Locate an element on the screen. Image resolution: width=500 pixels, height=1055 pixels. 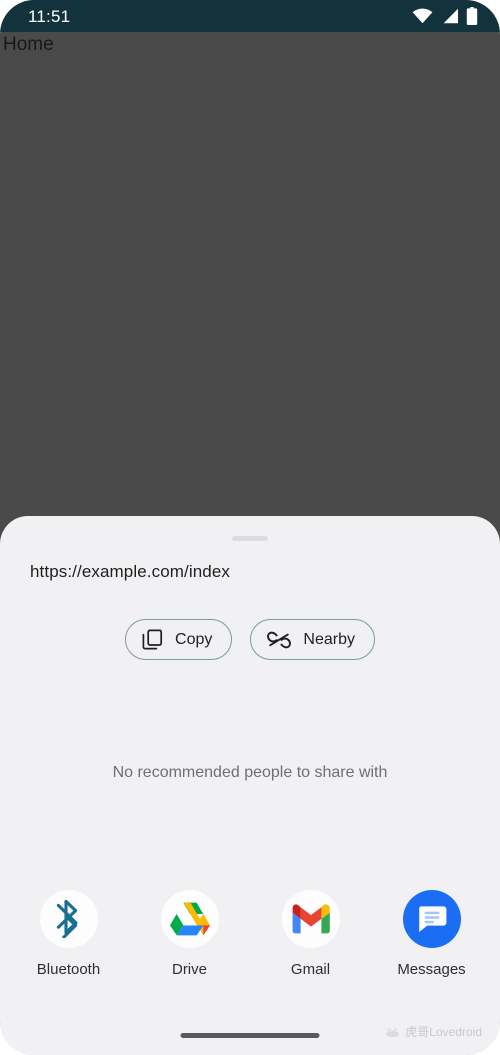
status-bar-icons is located at coordinates (445, 16).